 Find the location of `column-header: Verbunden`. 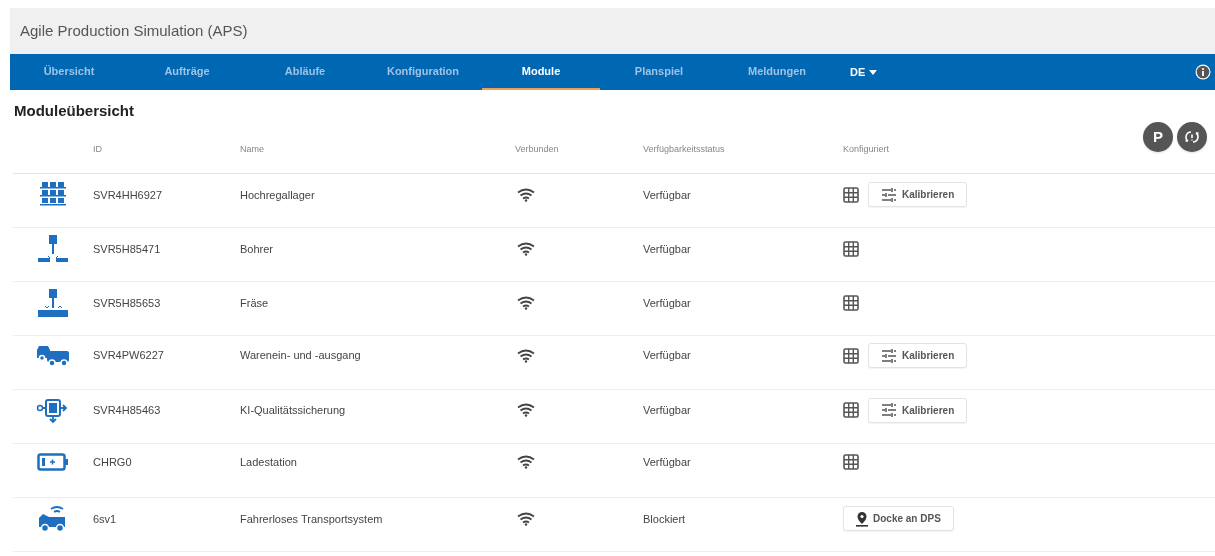

column-header: Verbunden is located at coordinates (537, 149).